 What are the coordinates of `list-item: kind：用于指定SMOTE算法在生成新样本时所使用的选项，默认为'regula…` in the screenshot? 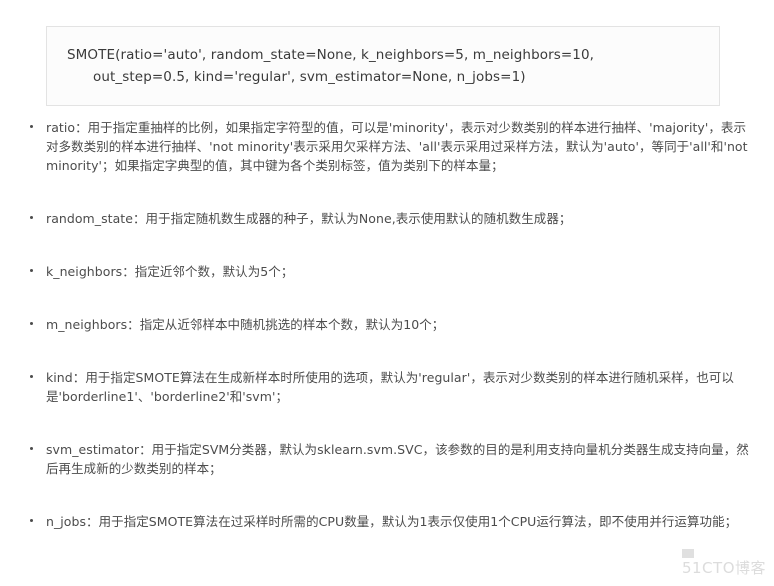 It's located at (387, 387).